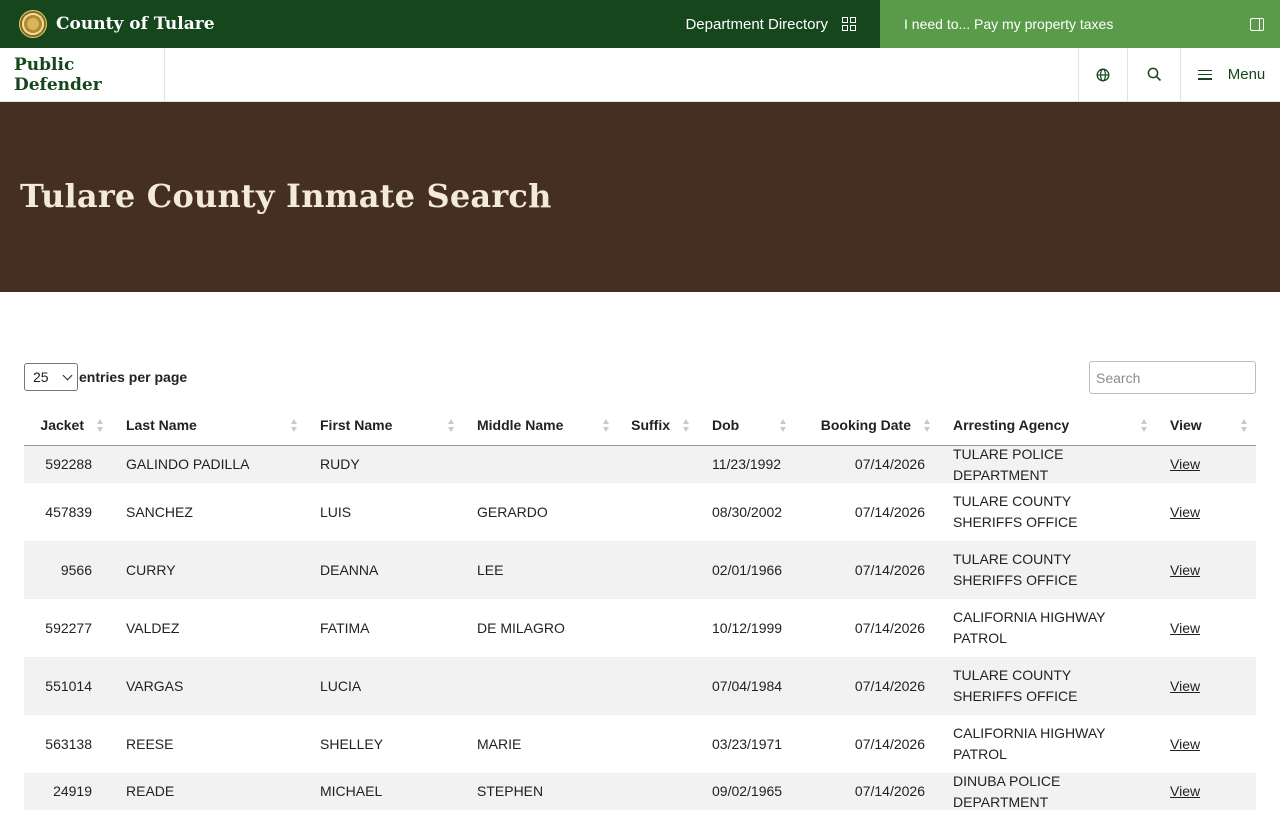 This screenshot has height=813, width=1280. I want to click on table-controls: 25 entries per page, so click(640, 377).